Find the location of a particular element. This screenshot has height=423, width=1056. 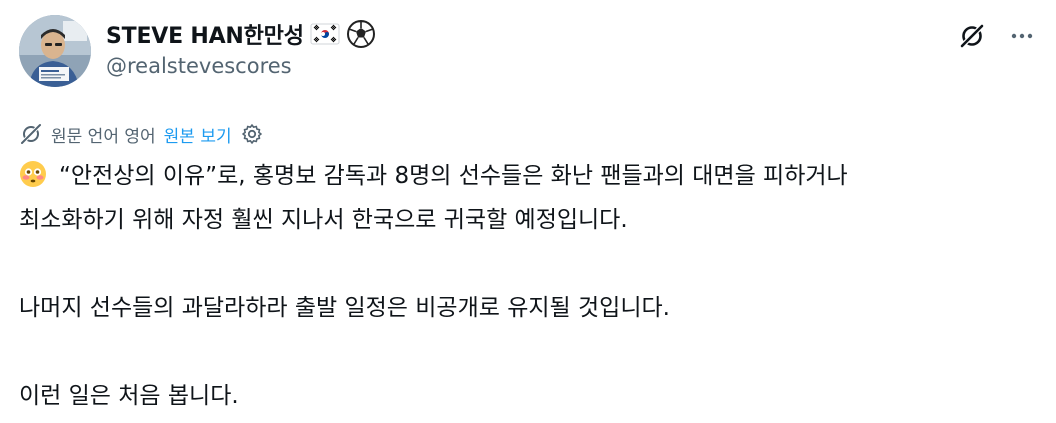

avatar is located at coordinates (55, 51).